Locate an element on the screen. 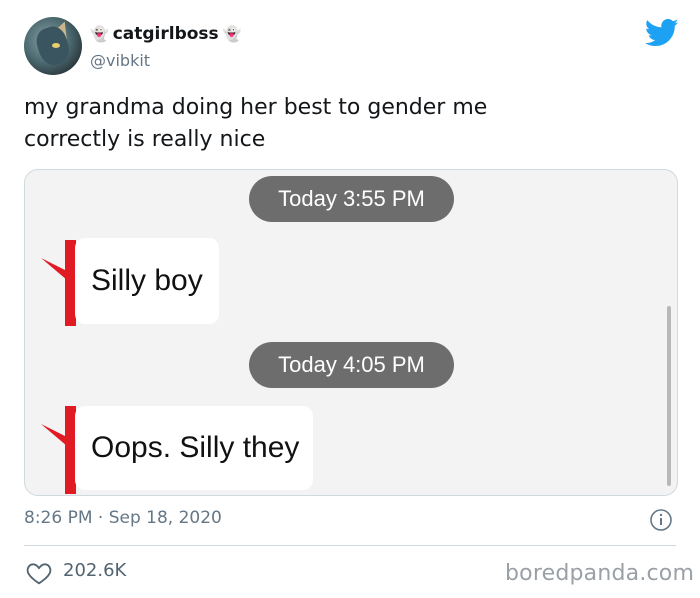 The image size is (700, 598). tweet-timestamp: 8:26 PM · Sep 18, 2020 is located at coordinates (123, 518).